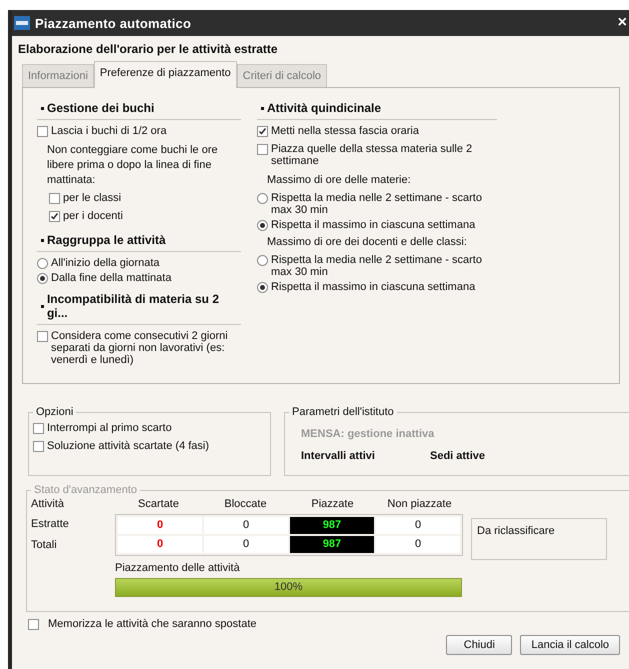 This screenshot has height=669, width=629. I want to click on tab: Preferenze di piazzamento, so click(165, 74).